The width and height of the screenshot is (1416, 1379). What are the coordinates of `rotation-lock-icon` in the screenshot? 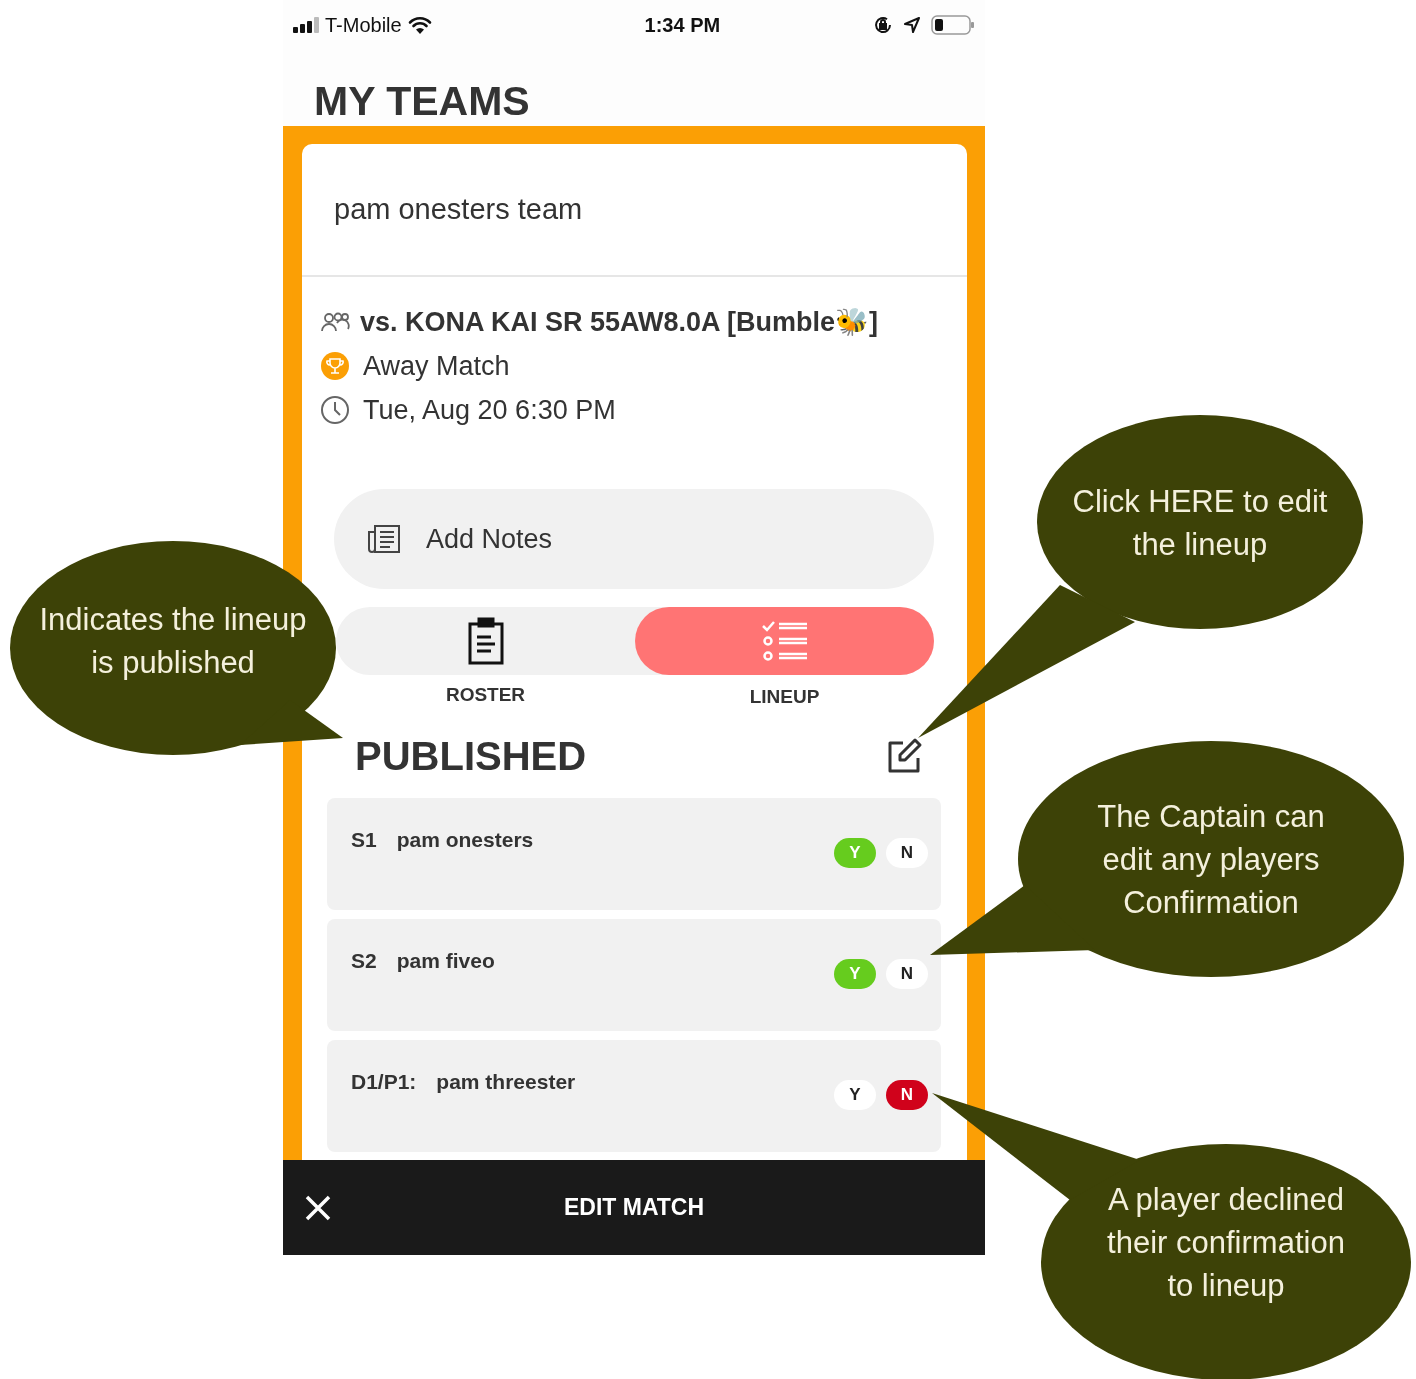 It's located at (883, 25).